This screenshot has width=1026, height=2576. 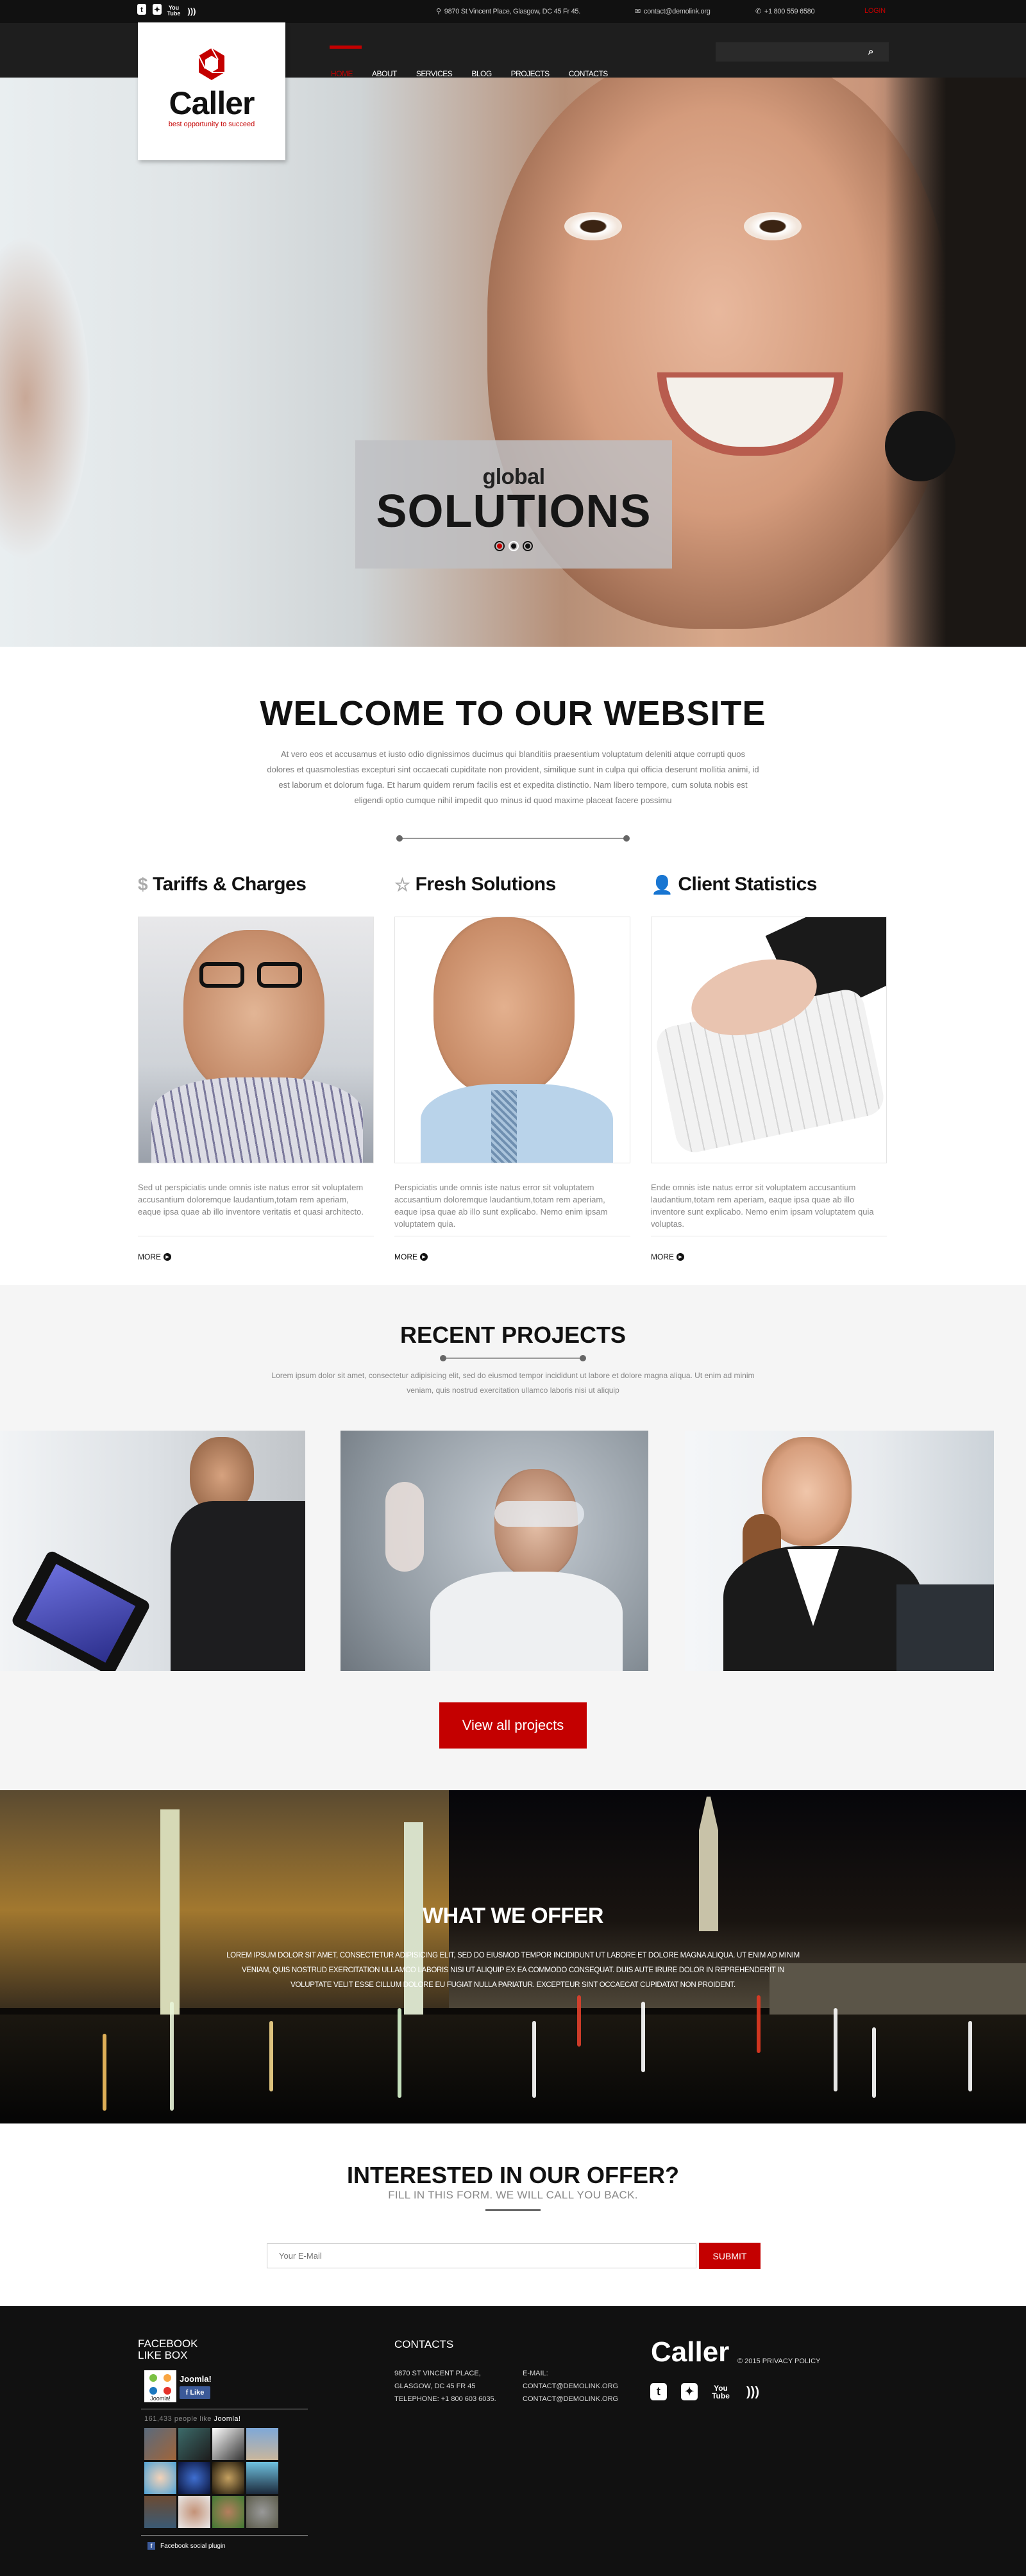 I want to click on logo-tagline: best opportunity to succeed, so click(x=211, y=124).